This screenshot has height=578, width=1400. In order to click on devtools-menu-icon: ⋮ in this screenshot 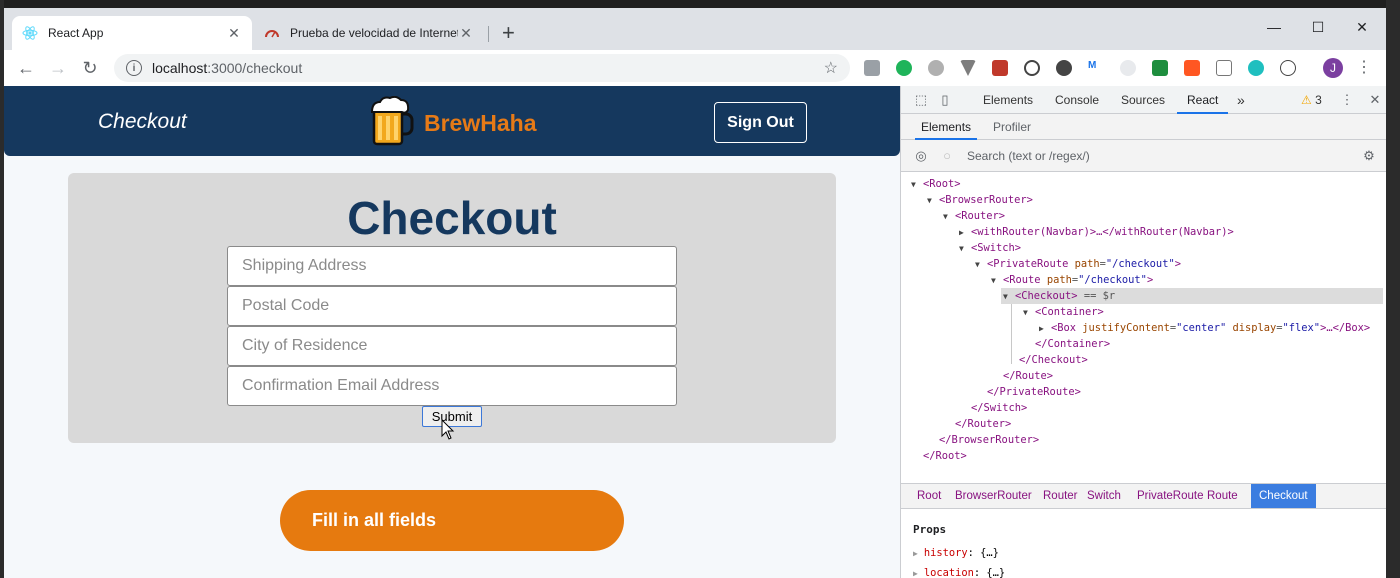, I will do `click(1347, 100)`.